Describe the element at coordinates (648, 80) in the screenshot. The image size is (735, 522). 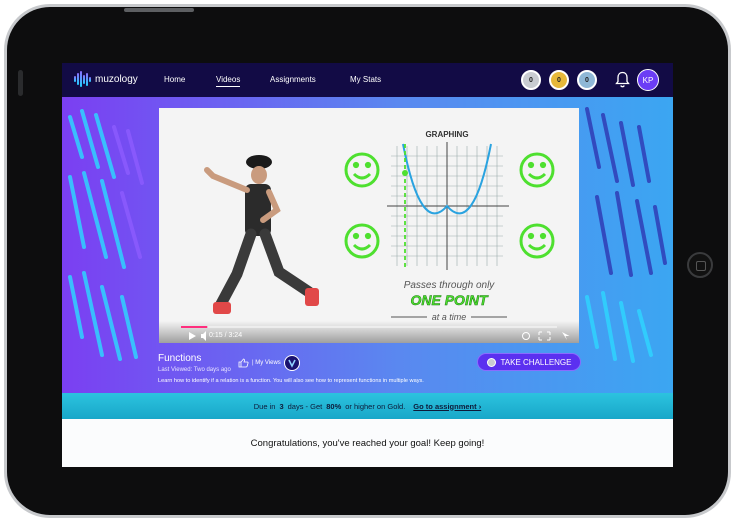
I see `avatar: KP` at that location.